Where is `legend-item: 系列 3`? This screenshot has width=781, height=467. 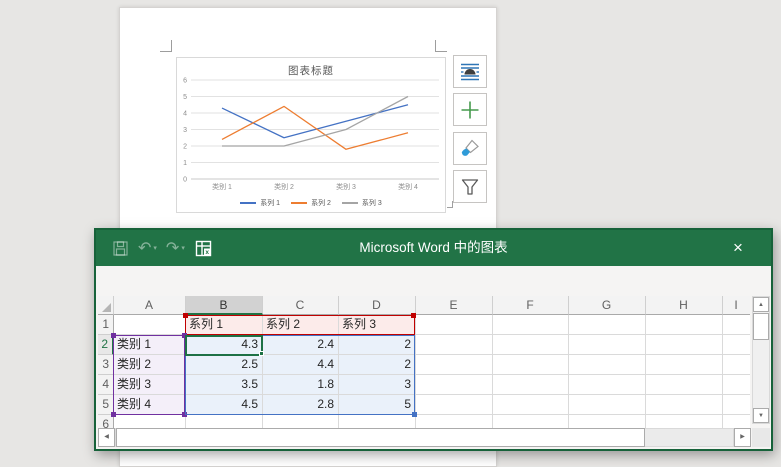
legend-item: 系列 3 is located at coordinates (361, 203).